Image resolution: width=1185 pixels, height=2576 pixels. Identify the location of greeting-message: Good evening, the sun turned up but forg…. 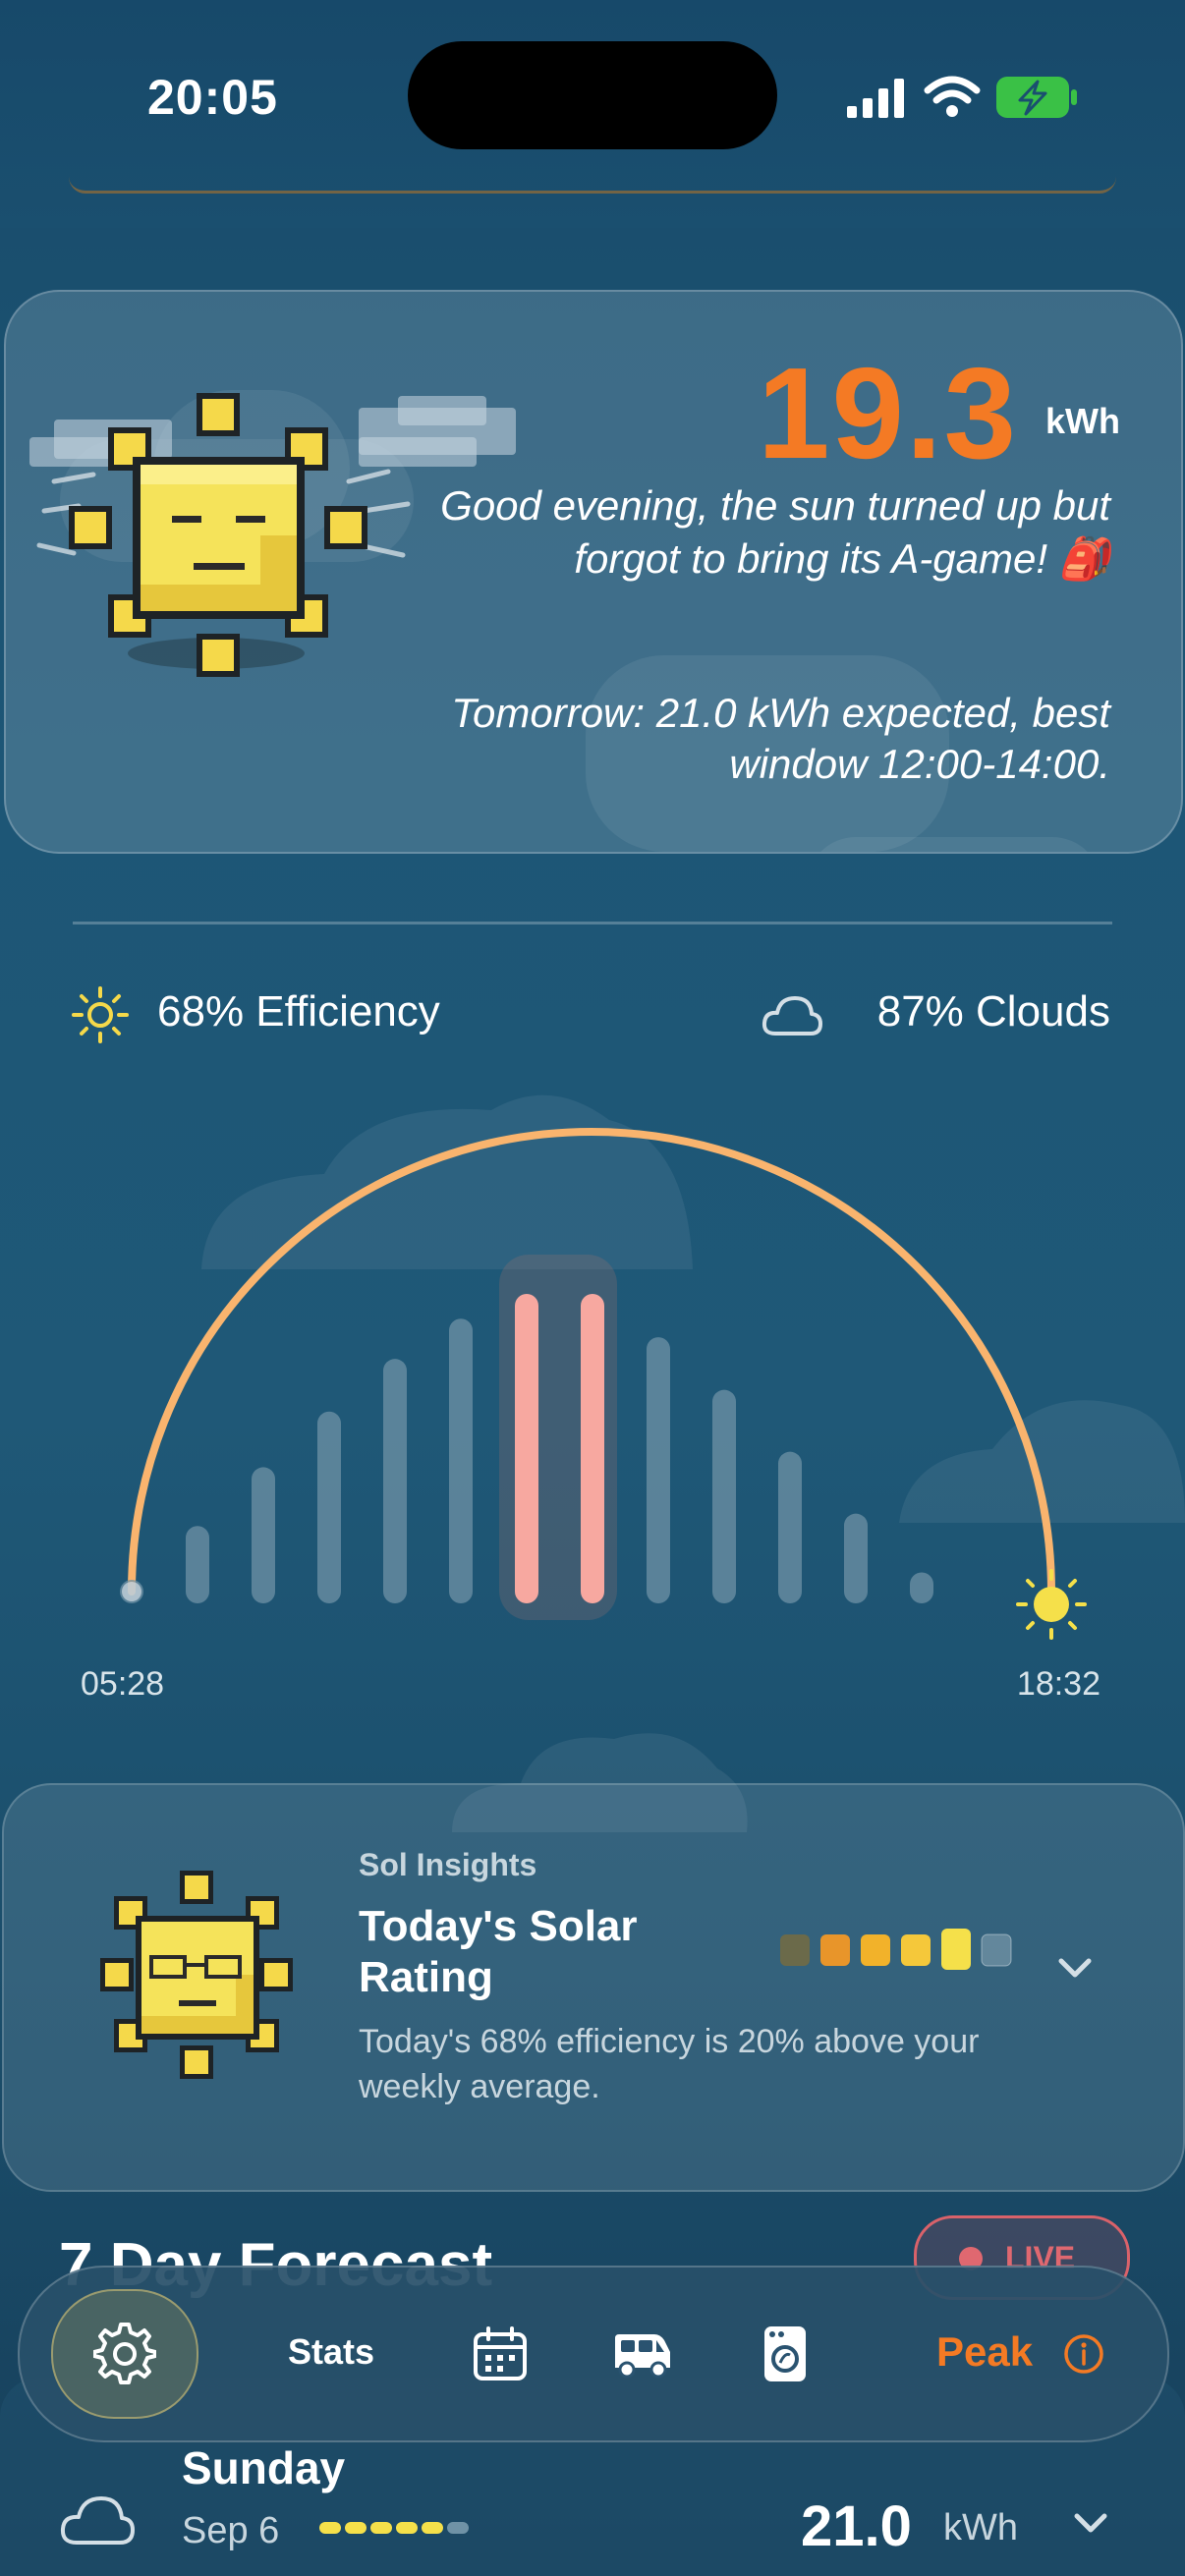
(775, 532).